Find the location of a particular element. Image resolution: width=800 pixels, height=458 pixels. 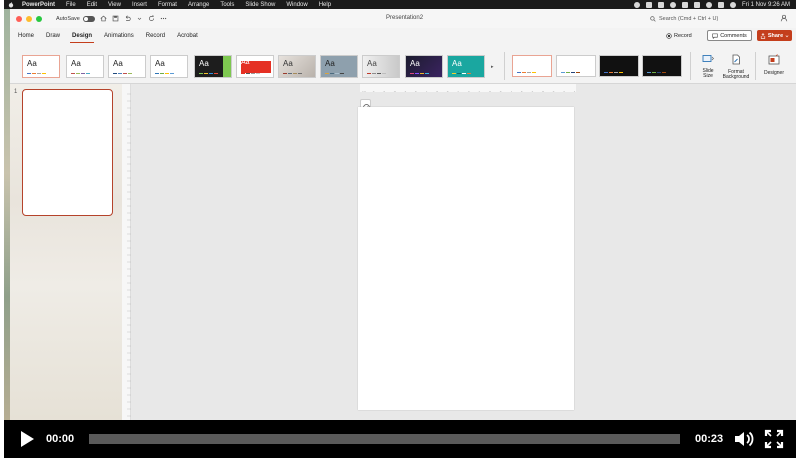

siri-icon is located at coordinates (732, 4).